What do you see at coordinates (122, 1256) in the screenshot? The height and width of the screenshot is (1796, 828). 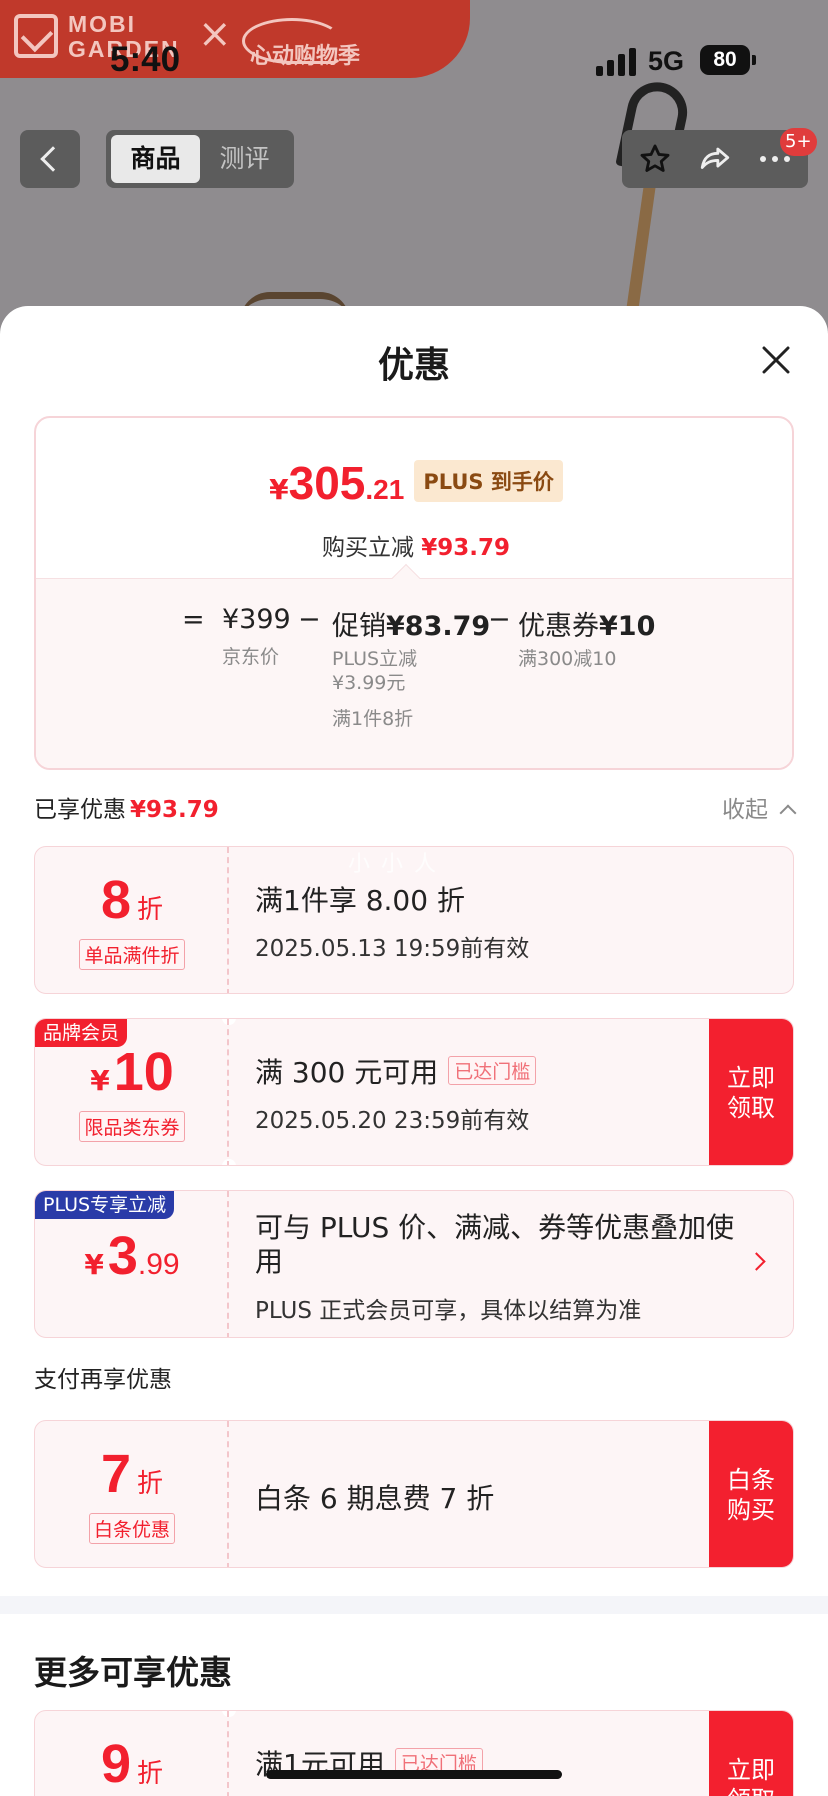 I see `offer-number: 3` at bounding box center [122, 1256].